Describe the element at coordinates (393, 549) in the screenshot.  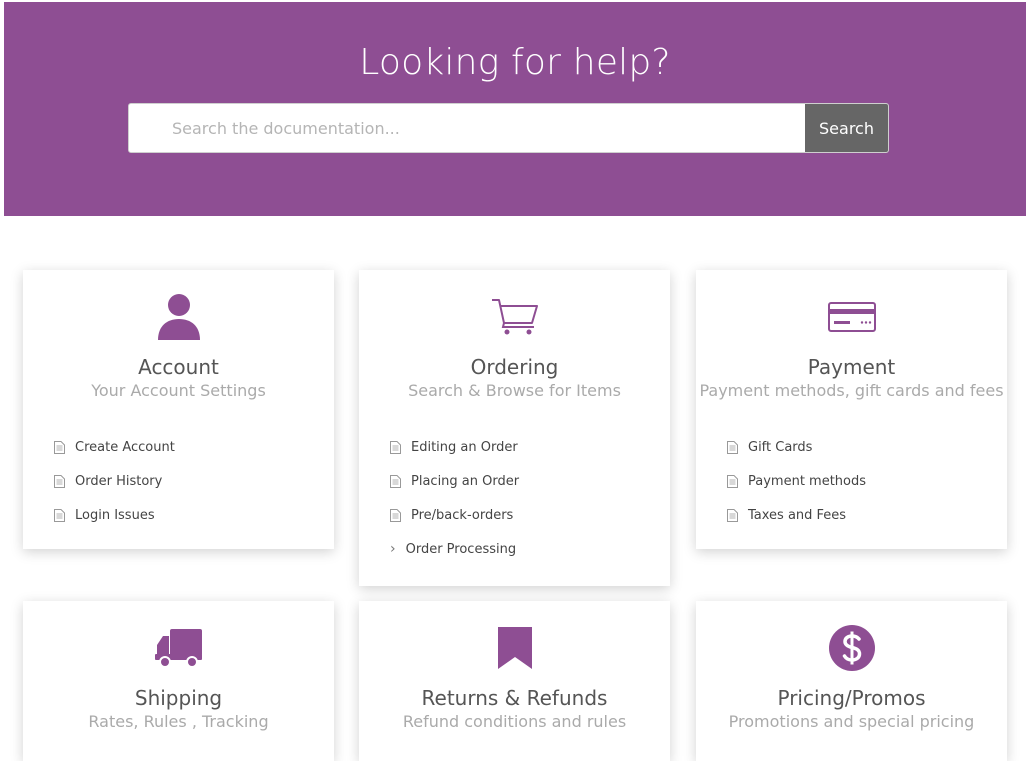
I see `chevron-right-icon: ›` at that location.